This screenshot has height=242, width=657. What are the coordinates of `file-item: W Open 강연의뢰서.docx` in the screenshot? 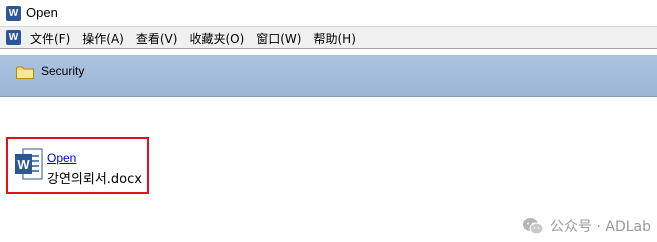 It's located at (77, 165).